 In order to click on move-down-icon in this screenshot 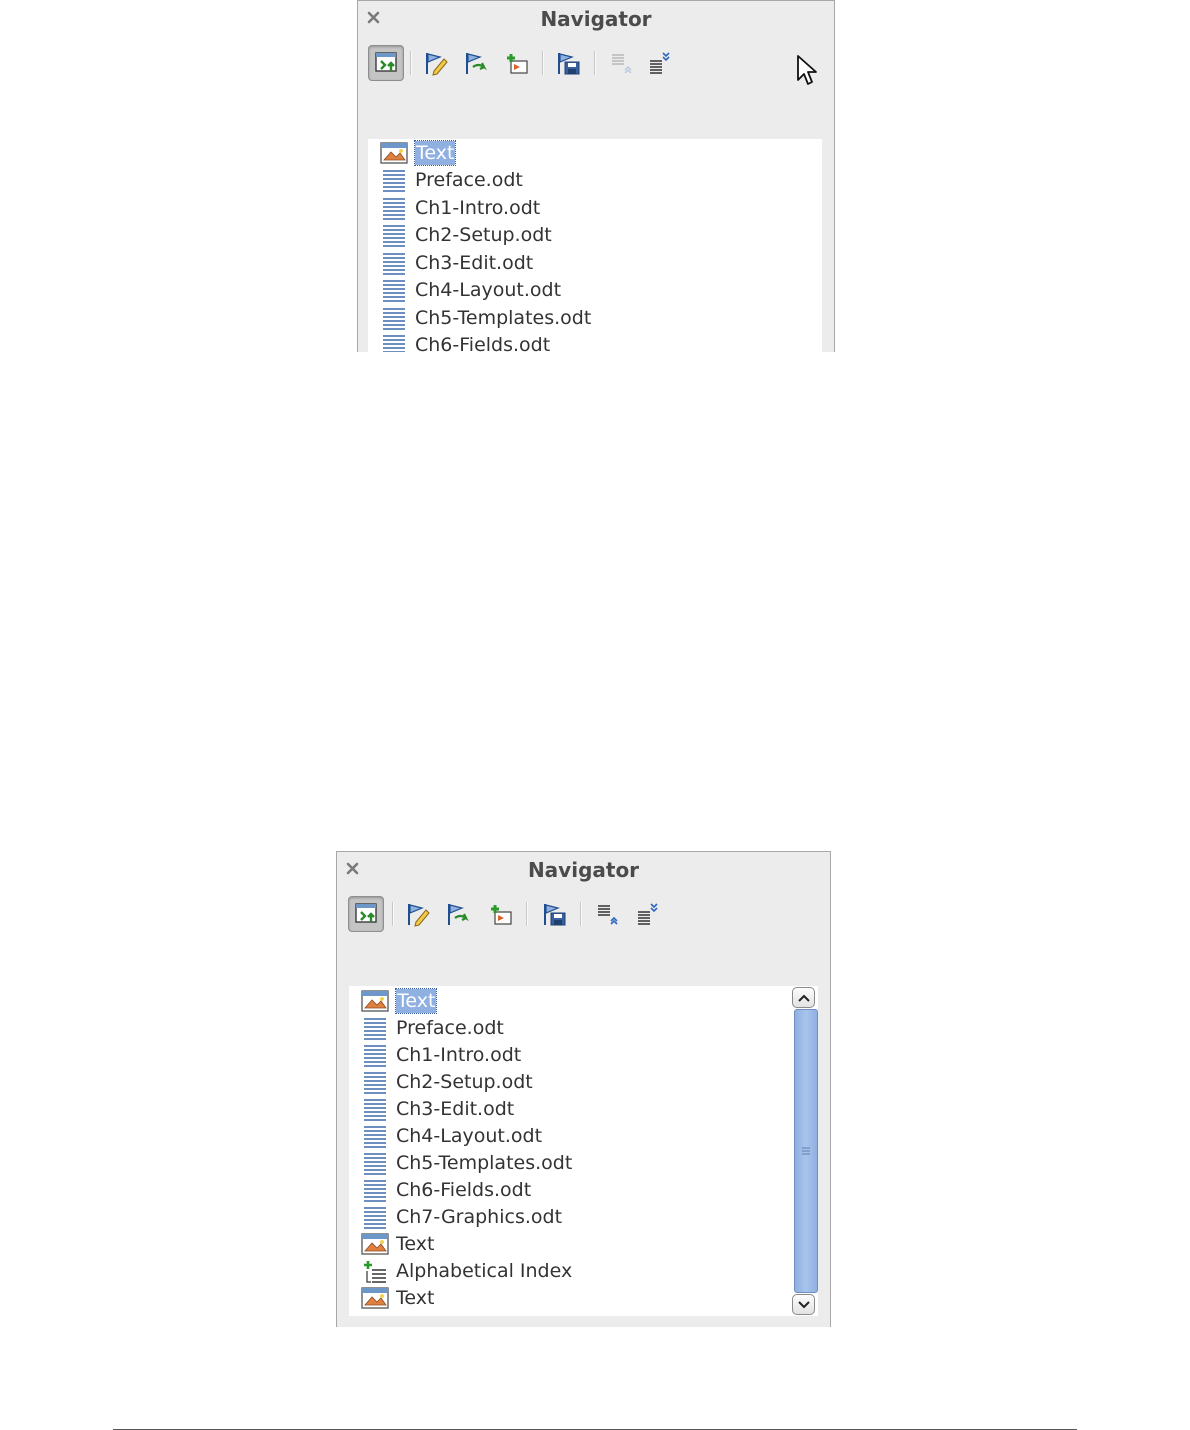, I will do `click(660, 63)`.